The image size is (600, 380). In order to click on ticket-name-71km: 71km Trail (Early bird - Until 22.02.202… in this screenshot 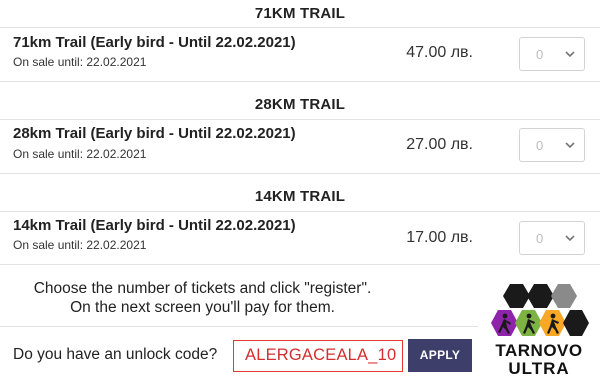, I will do `click(154, 42)`.